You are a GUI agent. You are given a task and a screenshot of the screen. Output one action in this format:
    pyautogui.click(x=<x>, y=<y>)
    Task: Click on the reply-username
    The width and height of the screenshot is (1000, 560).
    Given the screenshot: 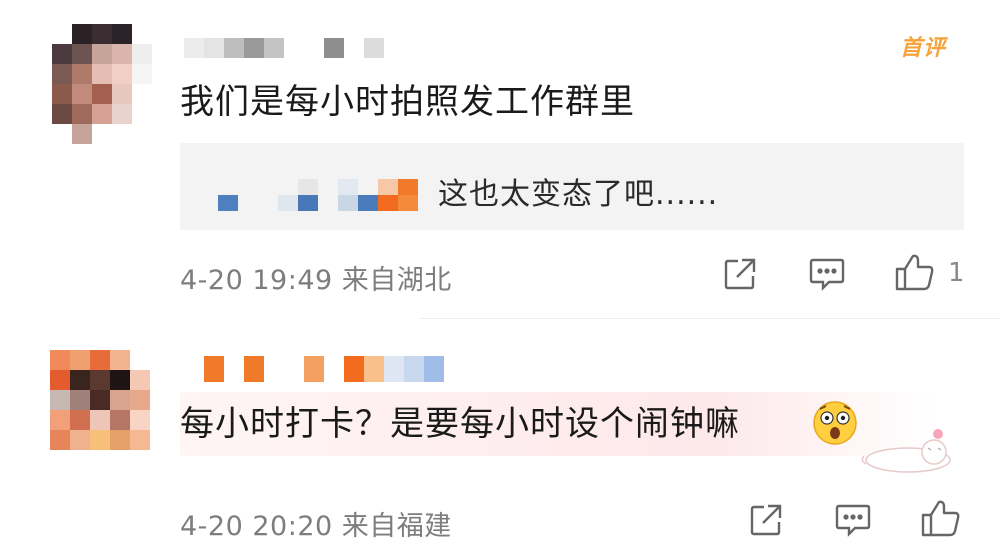 What is the action you would take?
    pyautogui.click(x=318, y=195)
    